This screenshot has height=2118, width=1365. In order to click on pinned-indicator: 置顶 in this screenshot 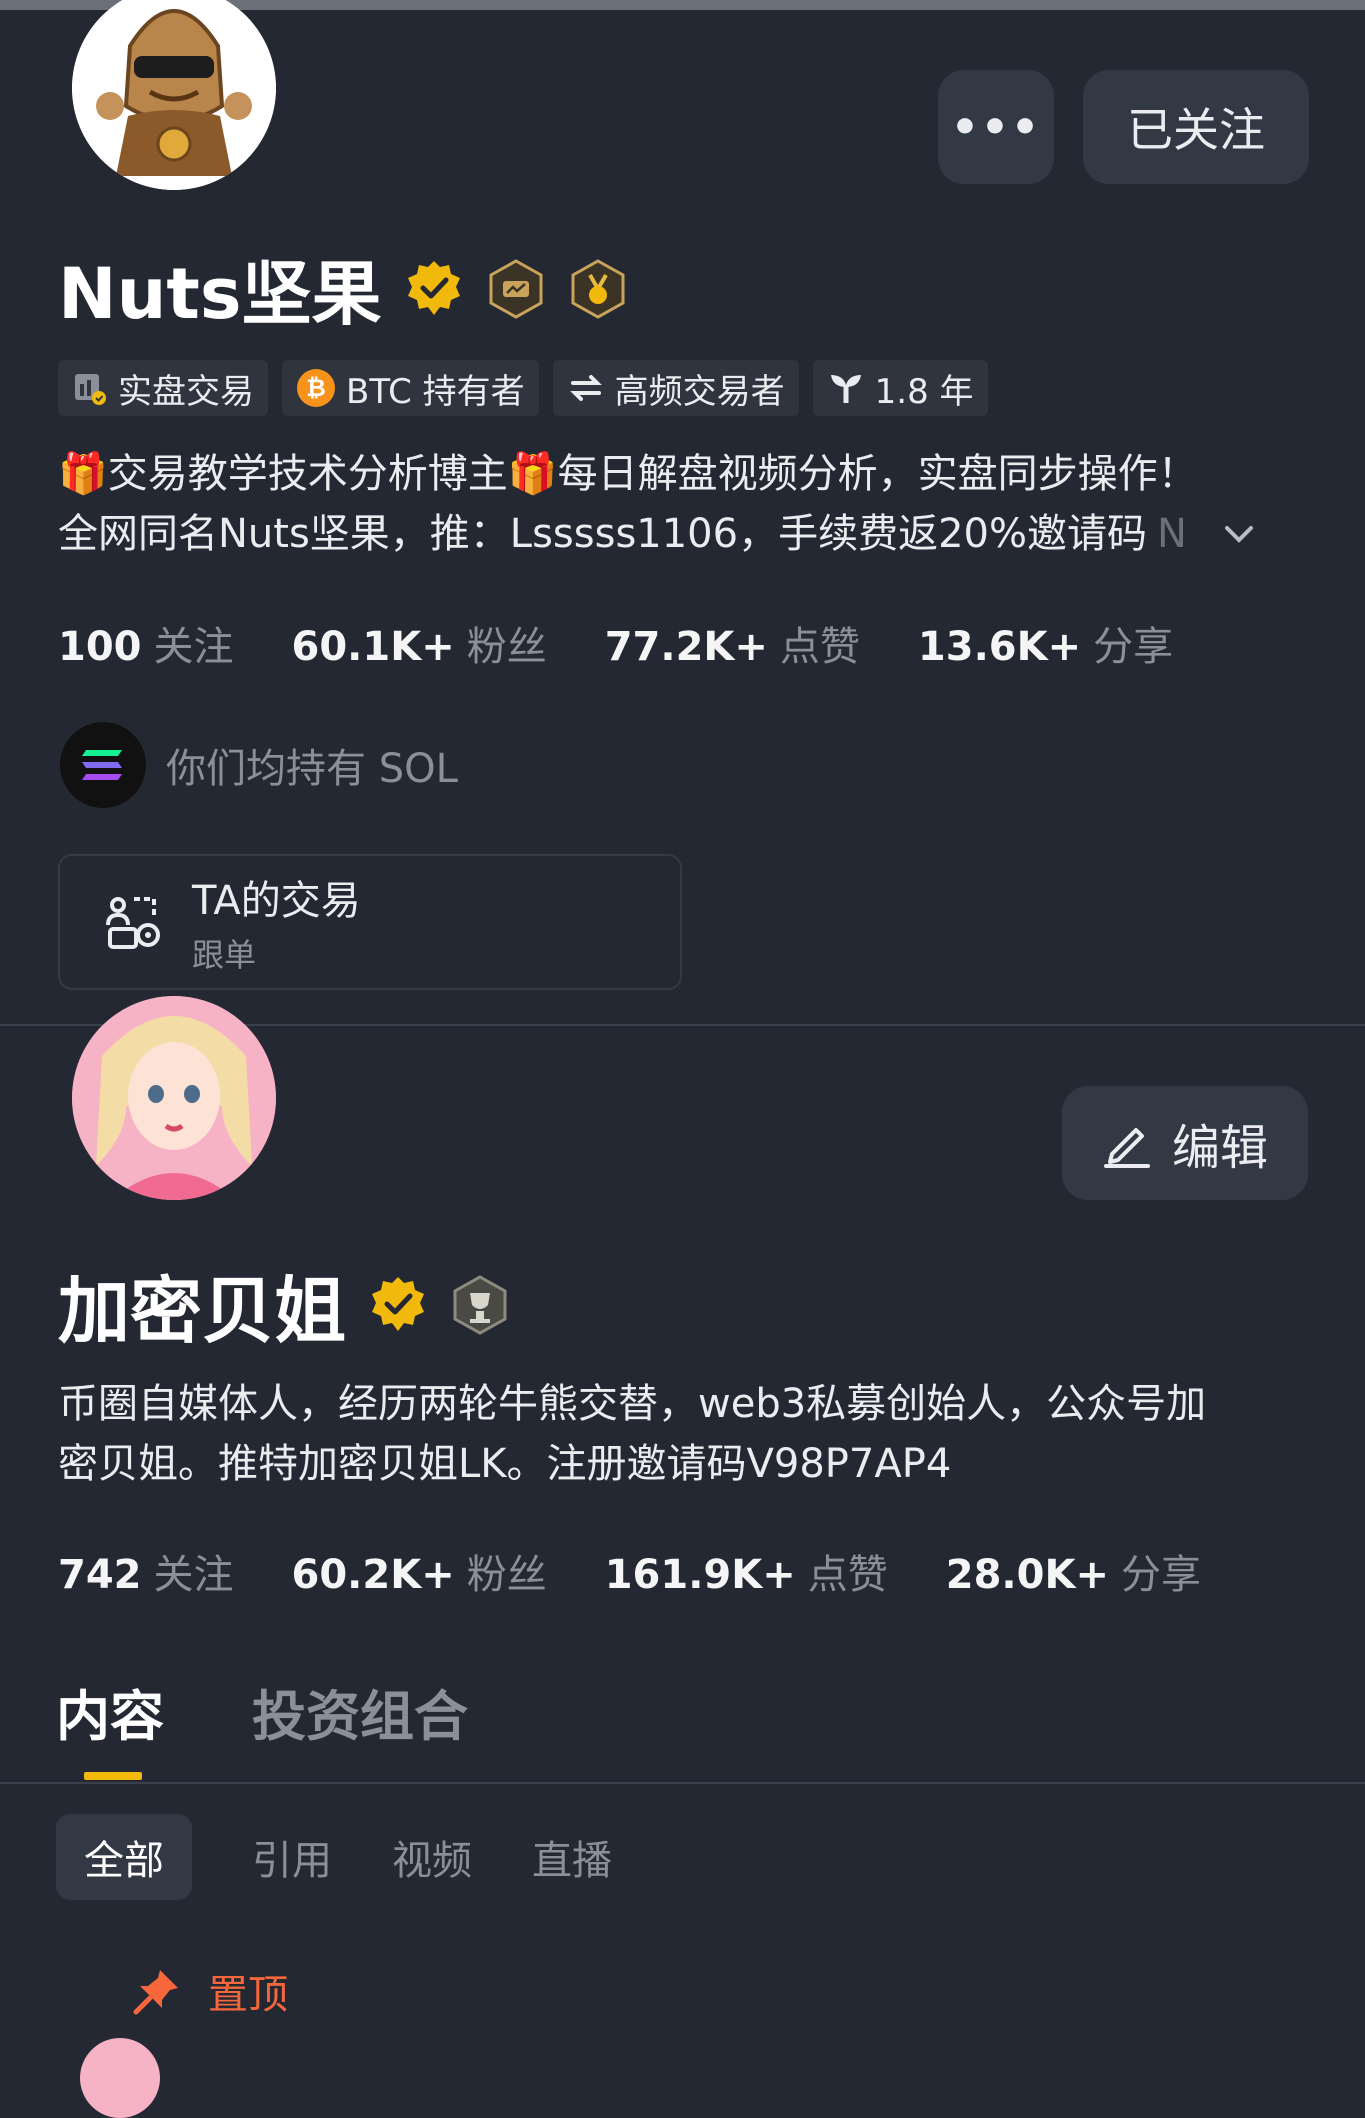, I will do `click(210, 1991)`.